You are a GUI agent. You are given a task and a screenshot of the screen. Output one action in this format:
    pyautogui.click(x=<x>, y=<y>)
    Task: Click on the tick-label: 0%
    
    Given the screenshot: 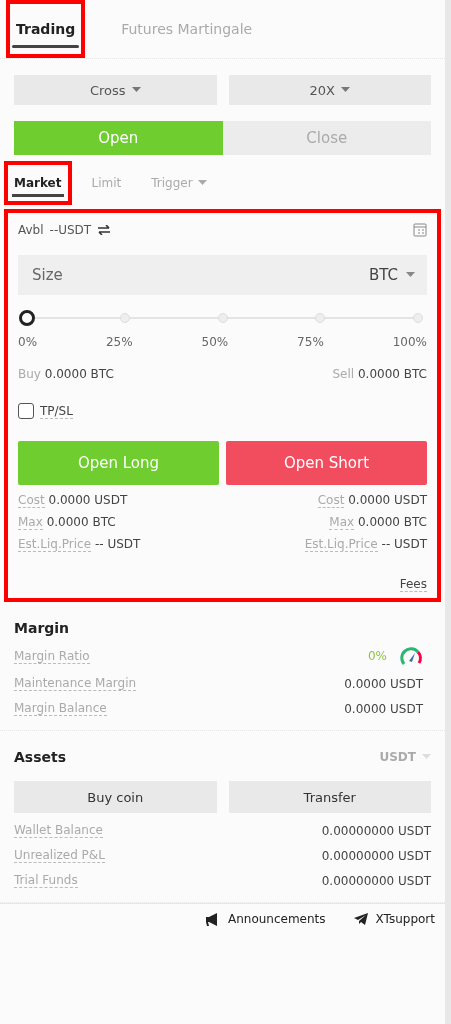 What is the action you would take?
    pyautogui.click(x=28, y=342)
    